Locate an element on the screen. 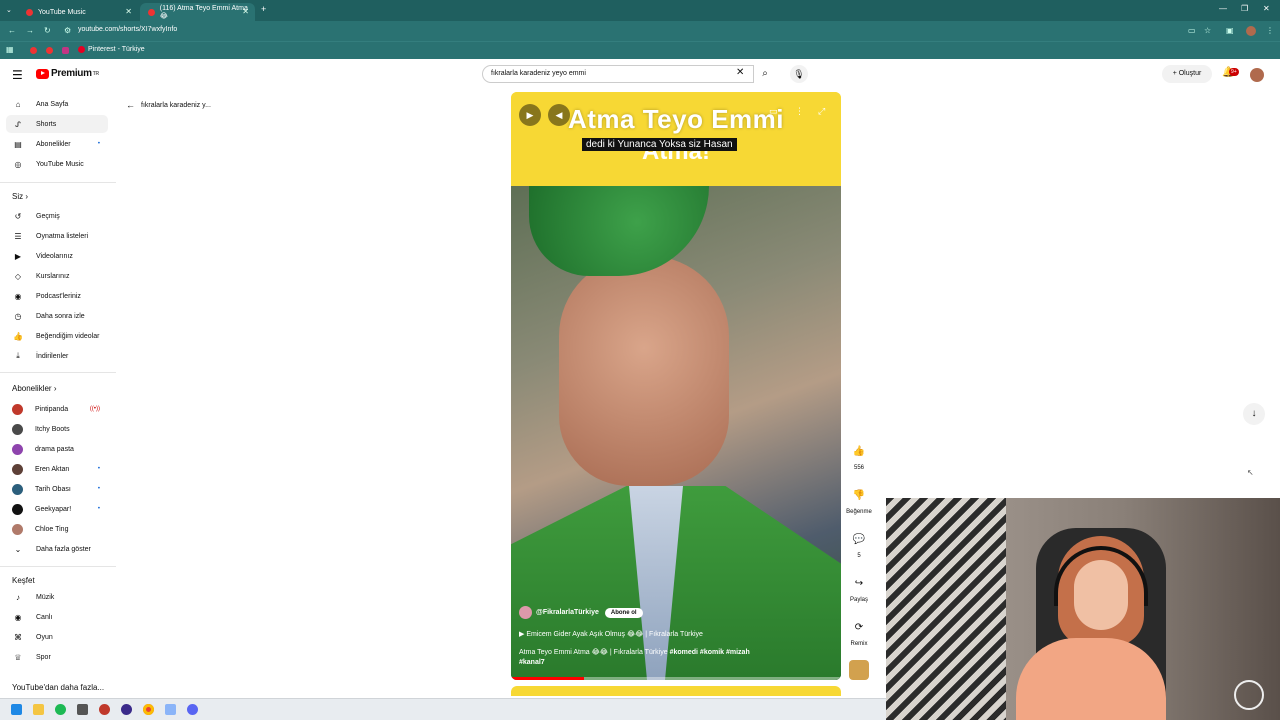 Image resolution: width=1280 pixels, height=720 pixels. maximize-icon: ❐ is located at coordinates (1244, 8).